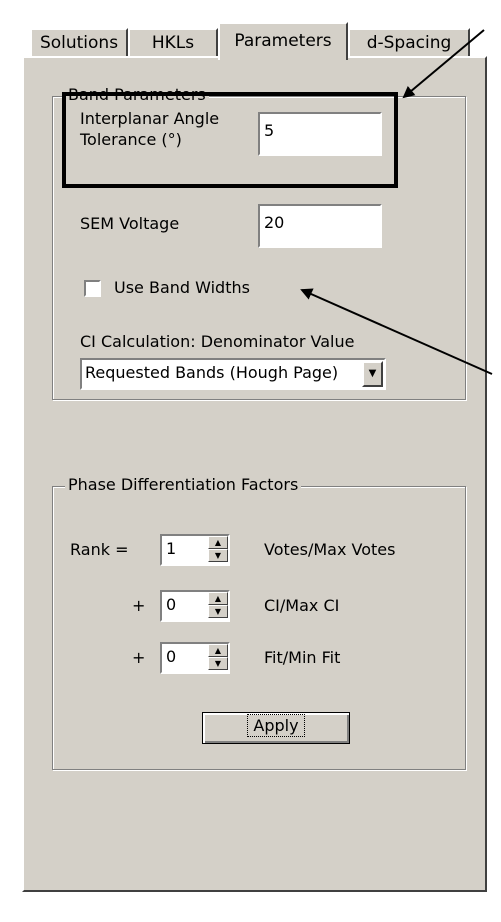 This screenshot has width=501, height=922. Describe the element at coordinates (99, 549) in the screenshot. I see `rank-label: Rank =` at that location.